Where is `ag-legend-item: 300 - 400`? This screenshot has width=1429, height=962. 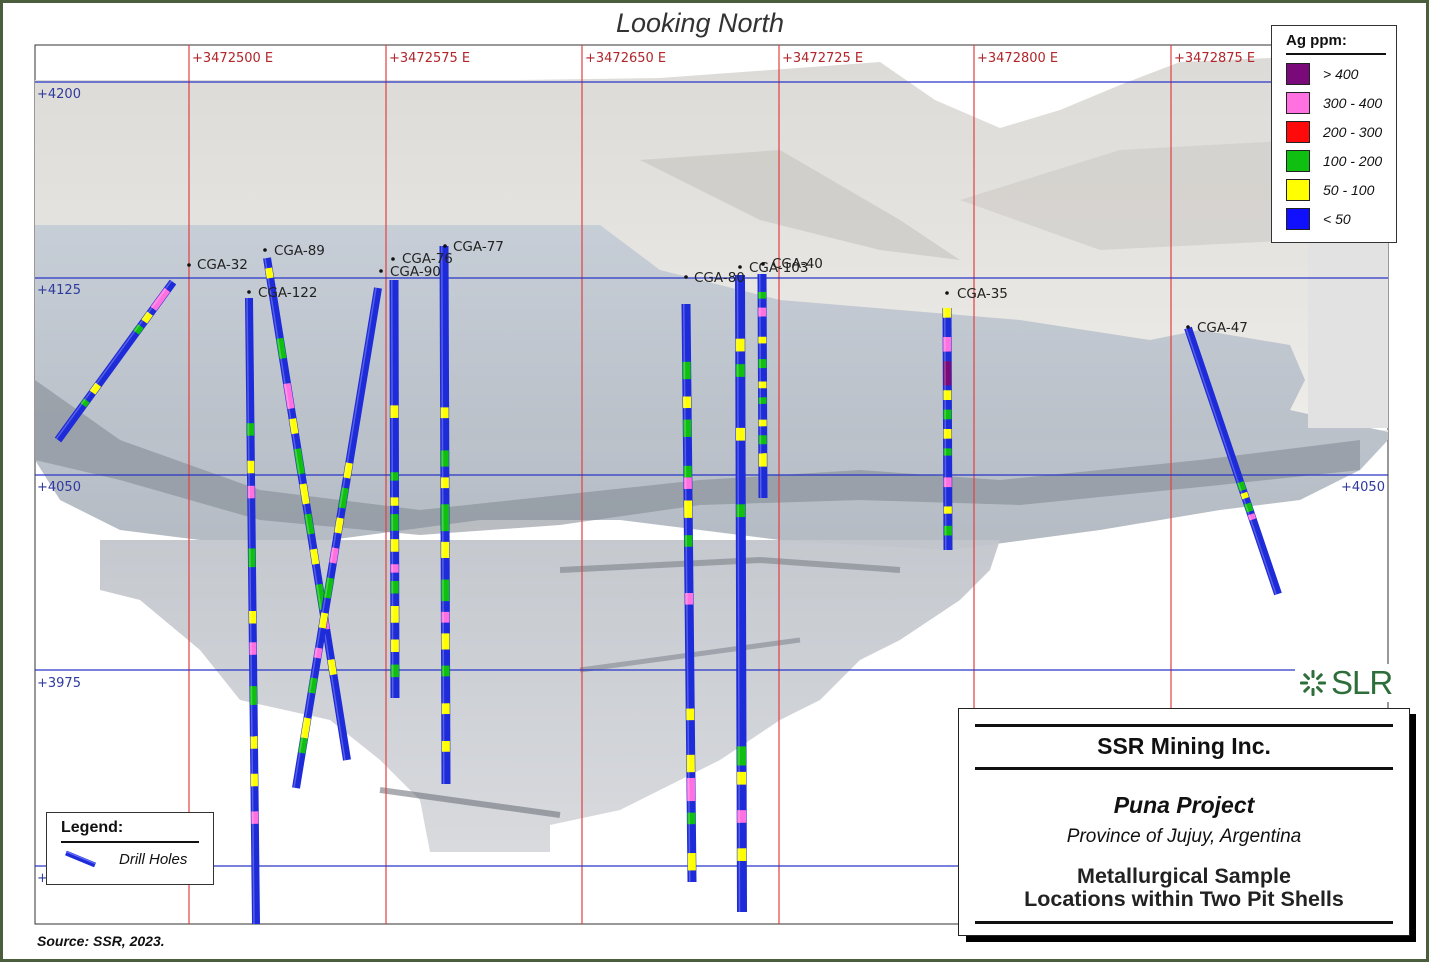
ag-legend-item: 300 - 400 is located at coordinates (1336, 102).